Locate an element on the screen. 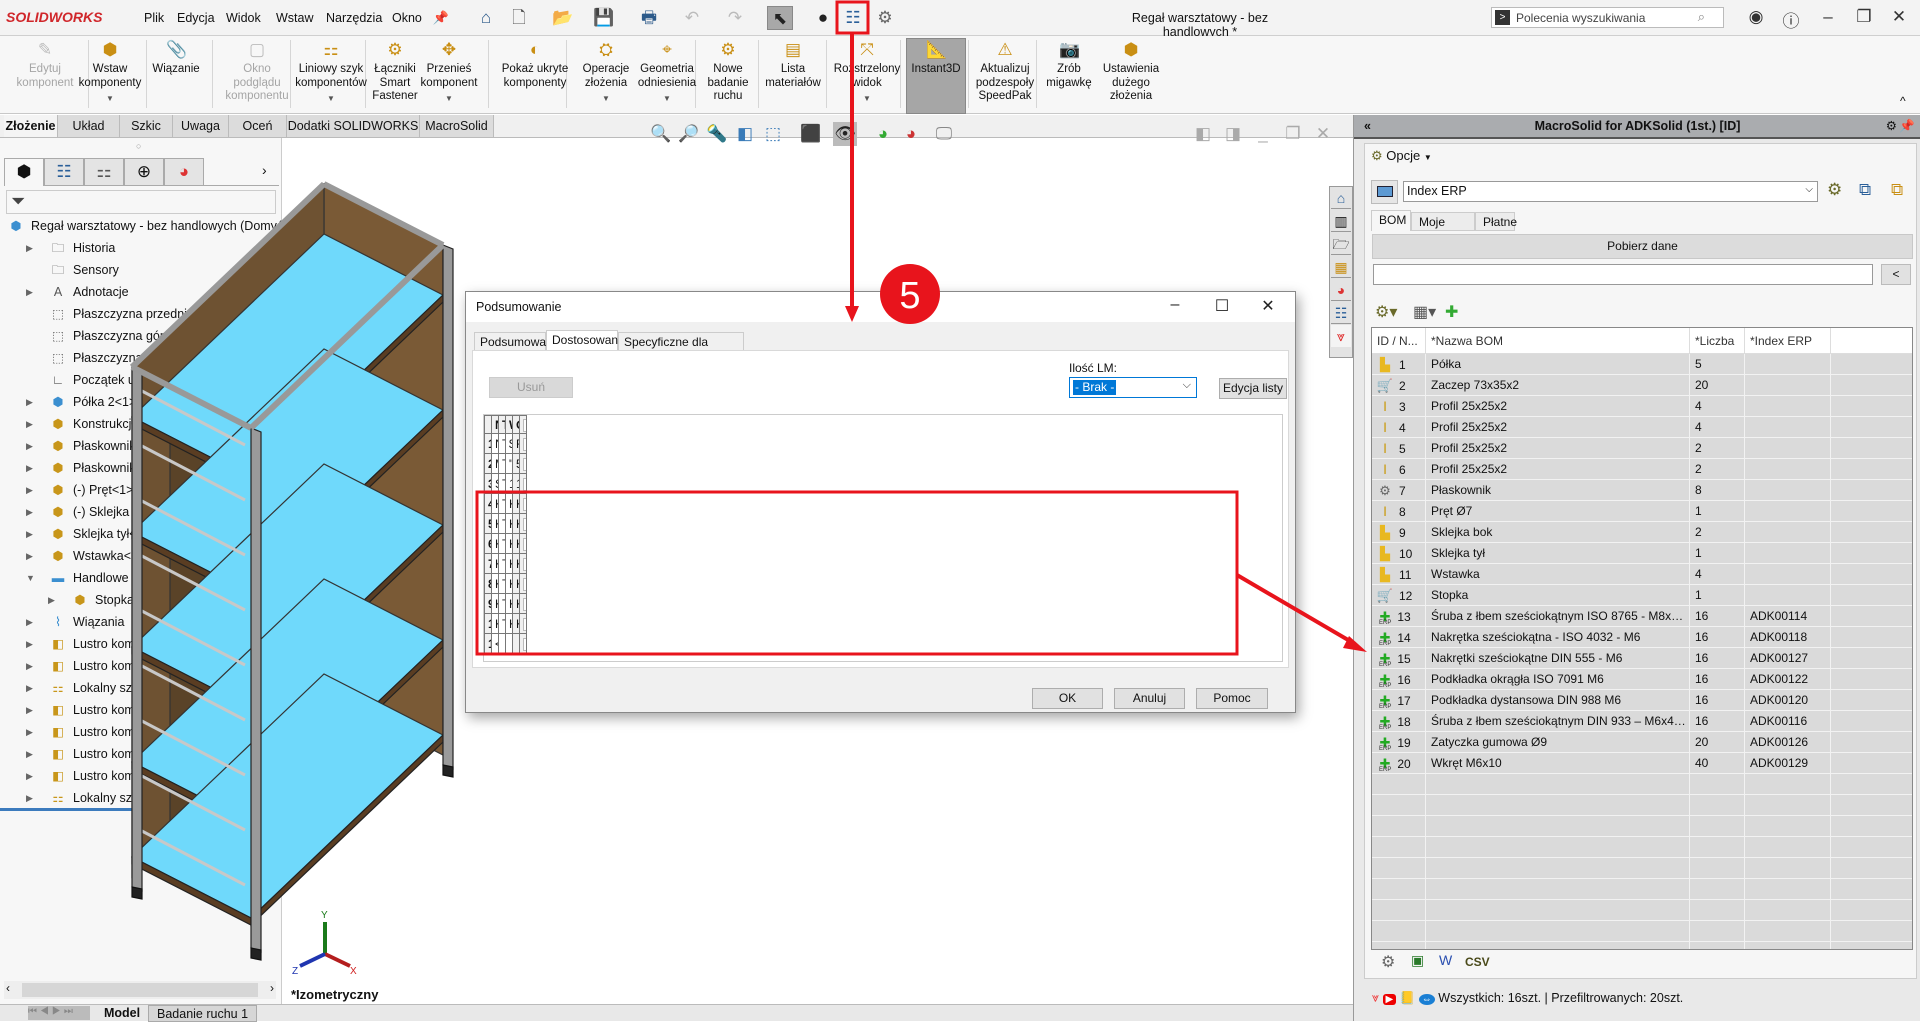 The image size is (1920, 1022). macrosolid-tab-0: BOM is located at coordinates (1391, 220).